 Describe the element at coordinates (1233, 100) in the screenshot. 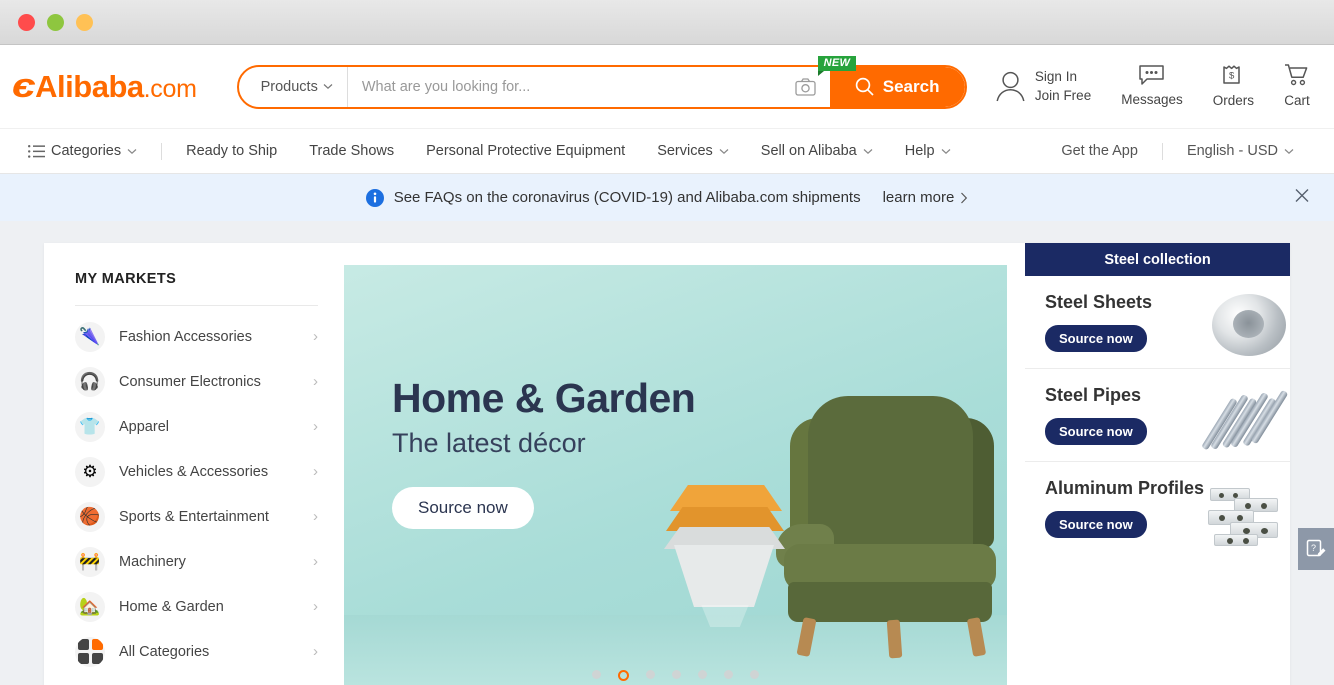

I see `orders-label: Orders` at that location.